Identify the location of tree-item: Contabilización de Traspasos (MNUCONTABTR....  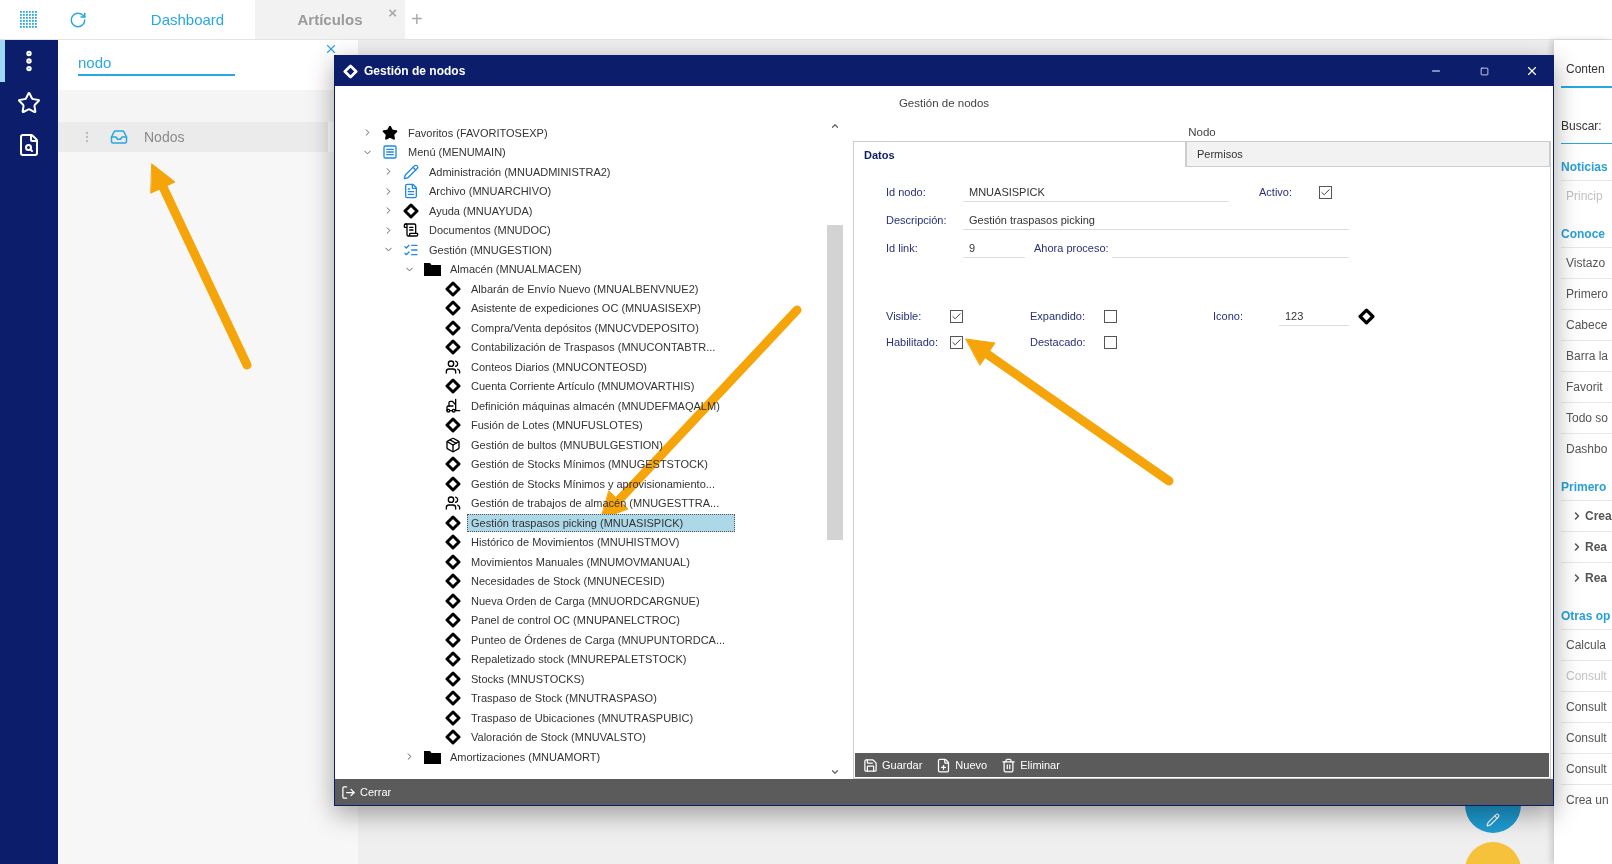
(593, 347).